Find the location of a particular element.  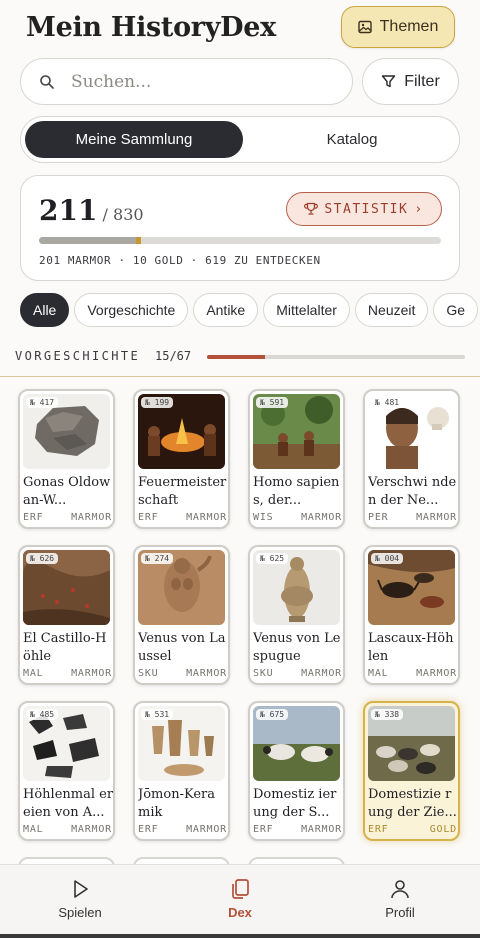

collection-count: 211 / 830 is located at coordinates (91, 210).